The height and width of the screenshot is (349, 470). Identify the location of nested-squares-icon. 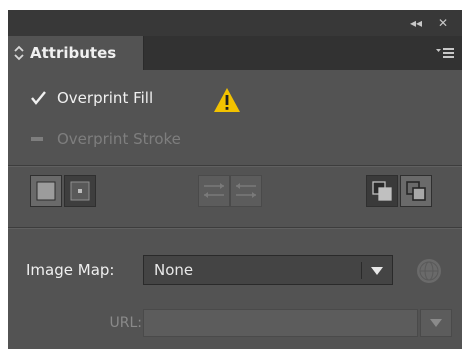
(416, 191).